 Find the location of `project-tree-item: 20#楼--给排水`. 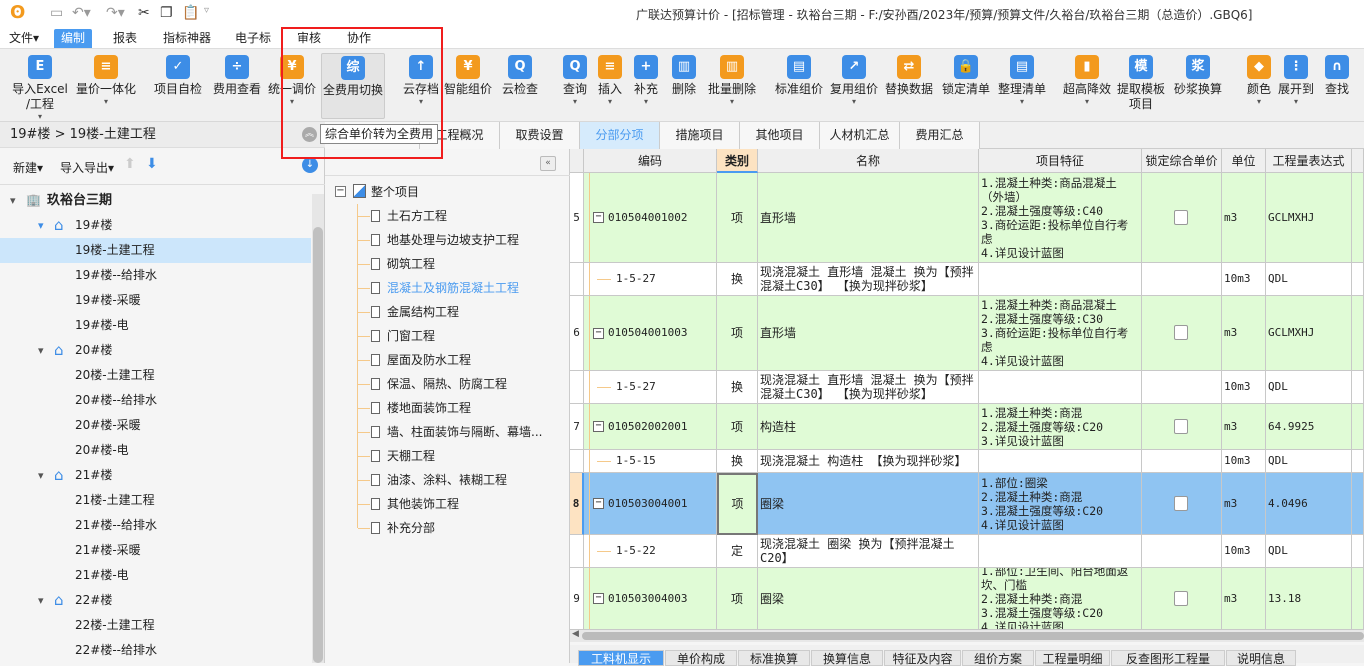

project-tree-item: 20#楼--给排水 is located at coordinates (155, 400).